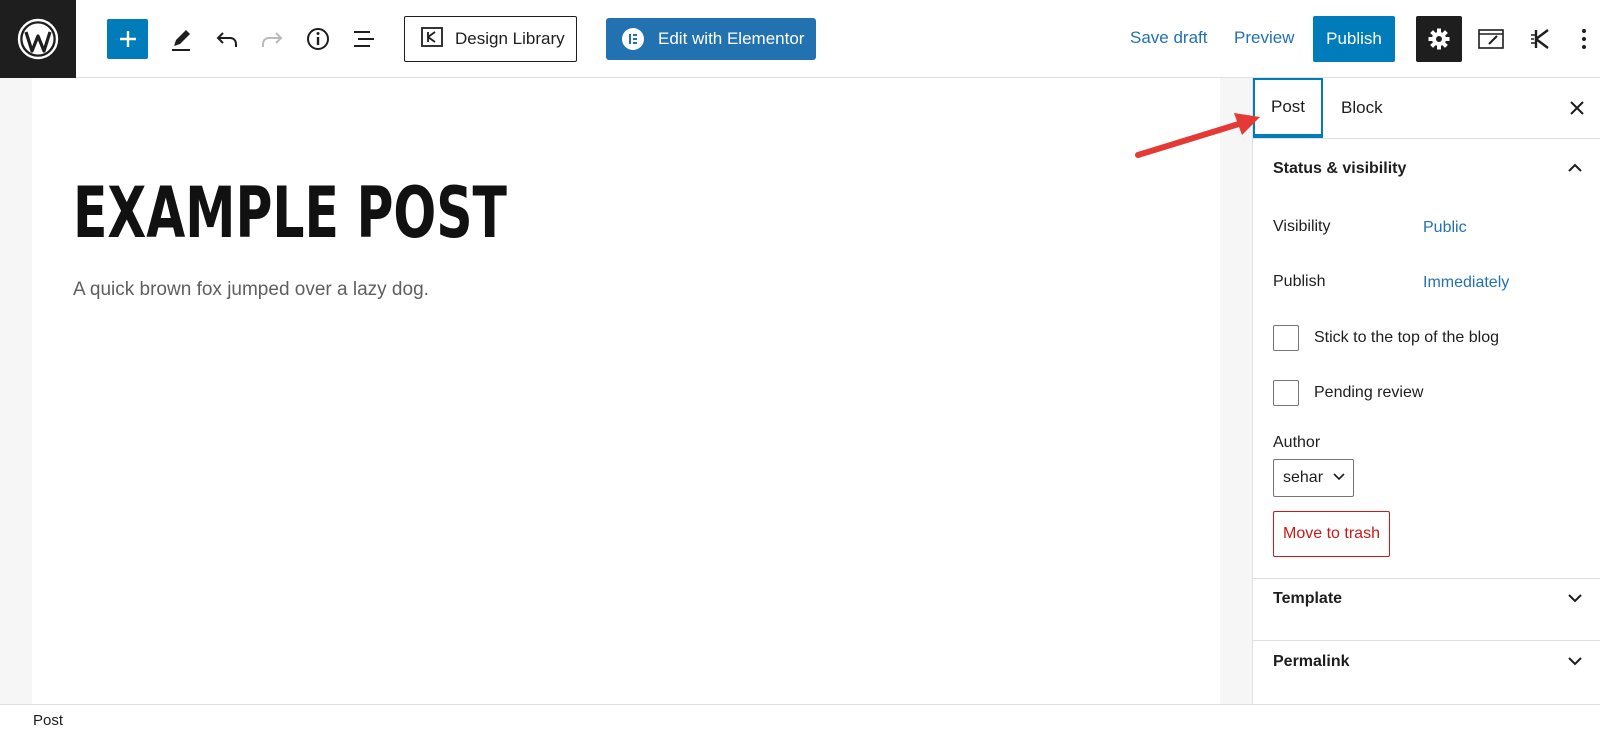 This screenshot has height=734, width=1600. I want to click on design-library-label: Design Library, so click(510, 38).